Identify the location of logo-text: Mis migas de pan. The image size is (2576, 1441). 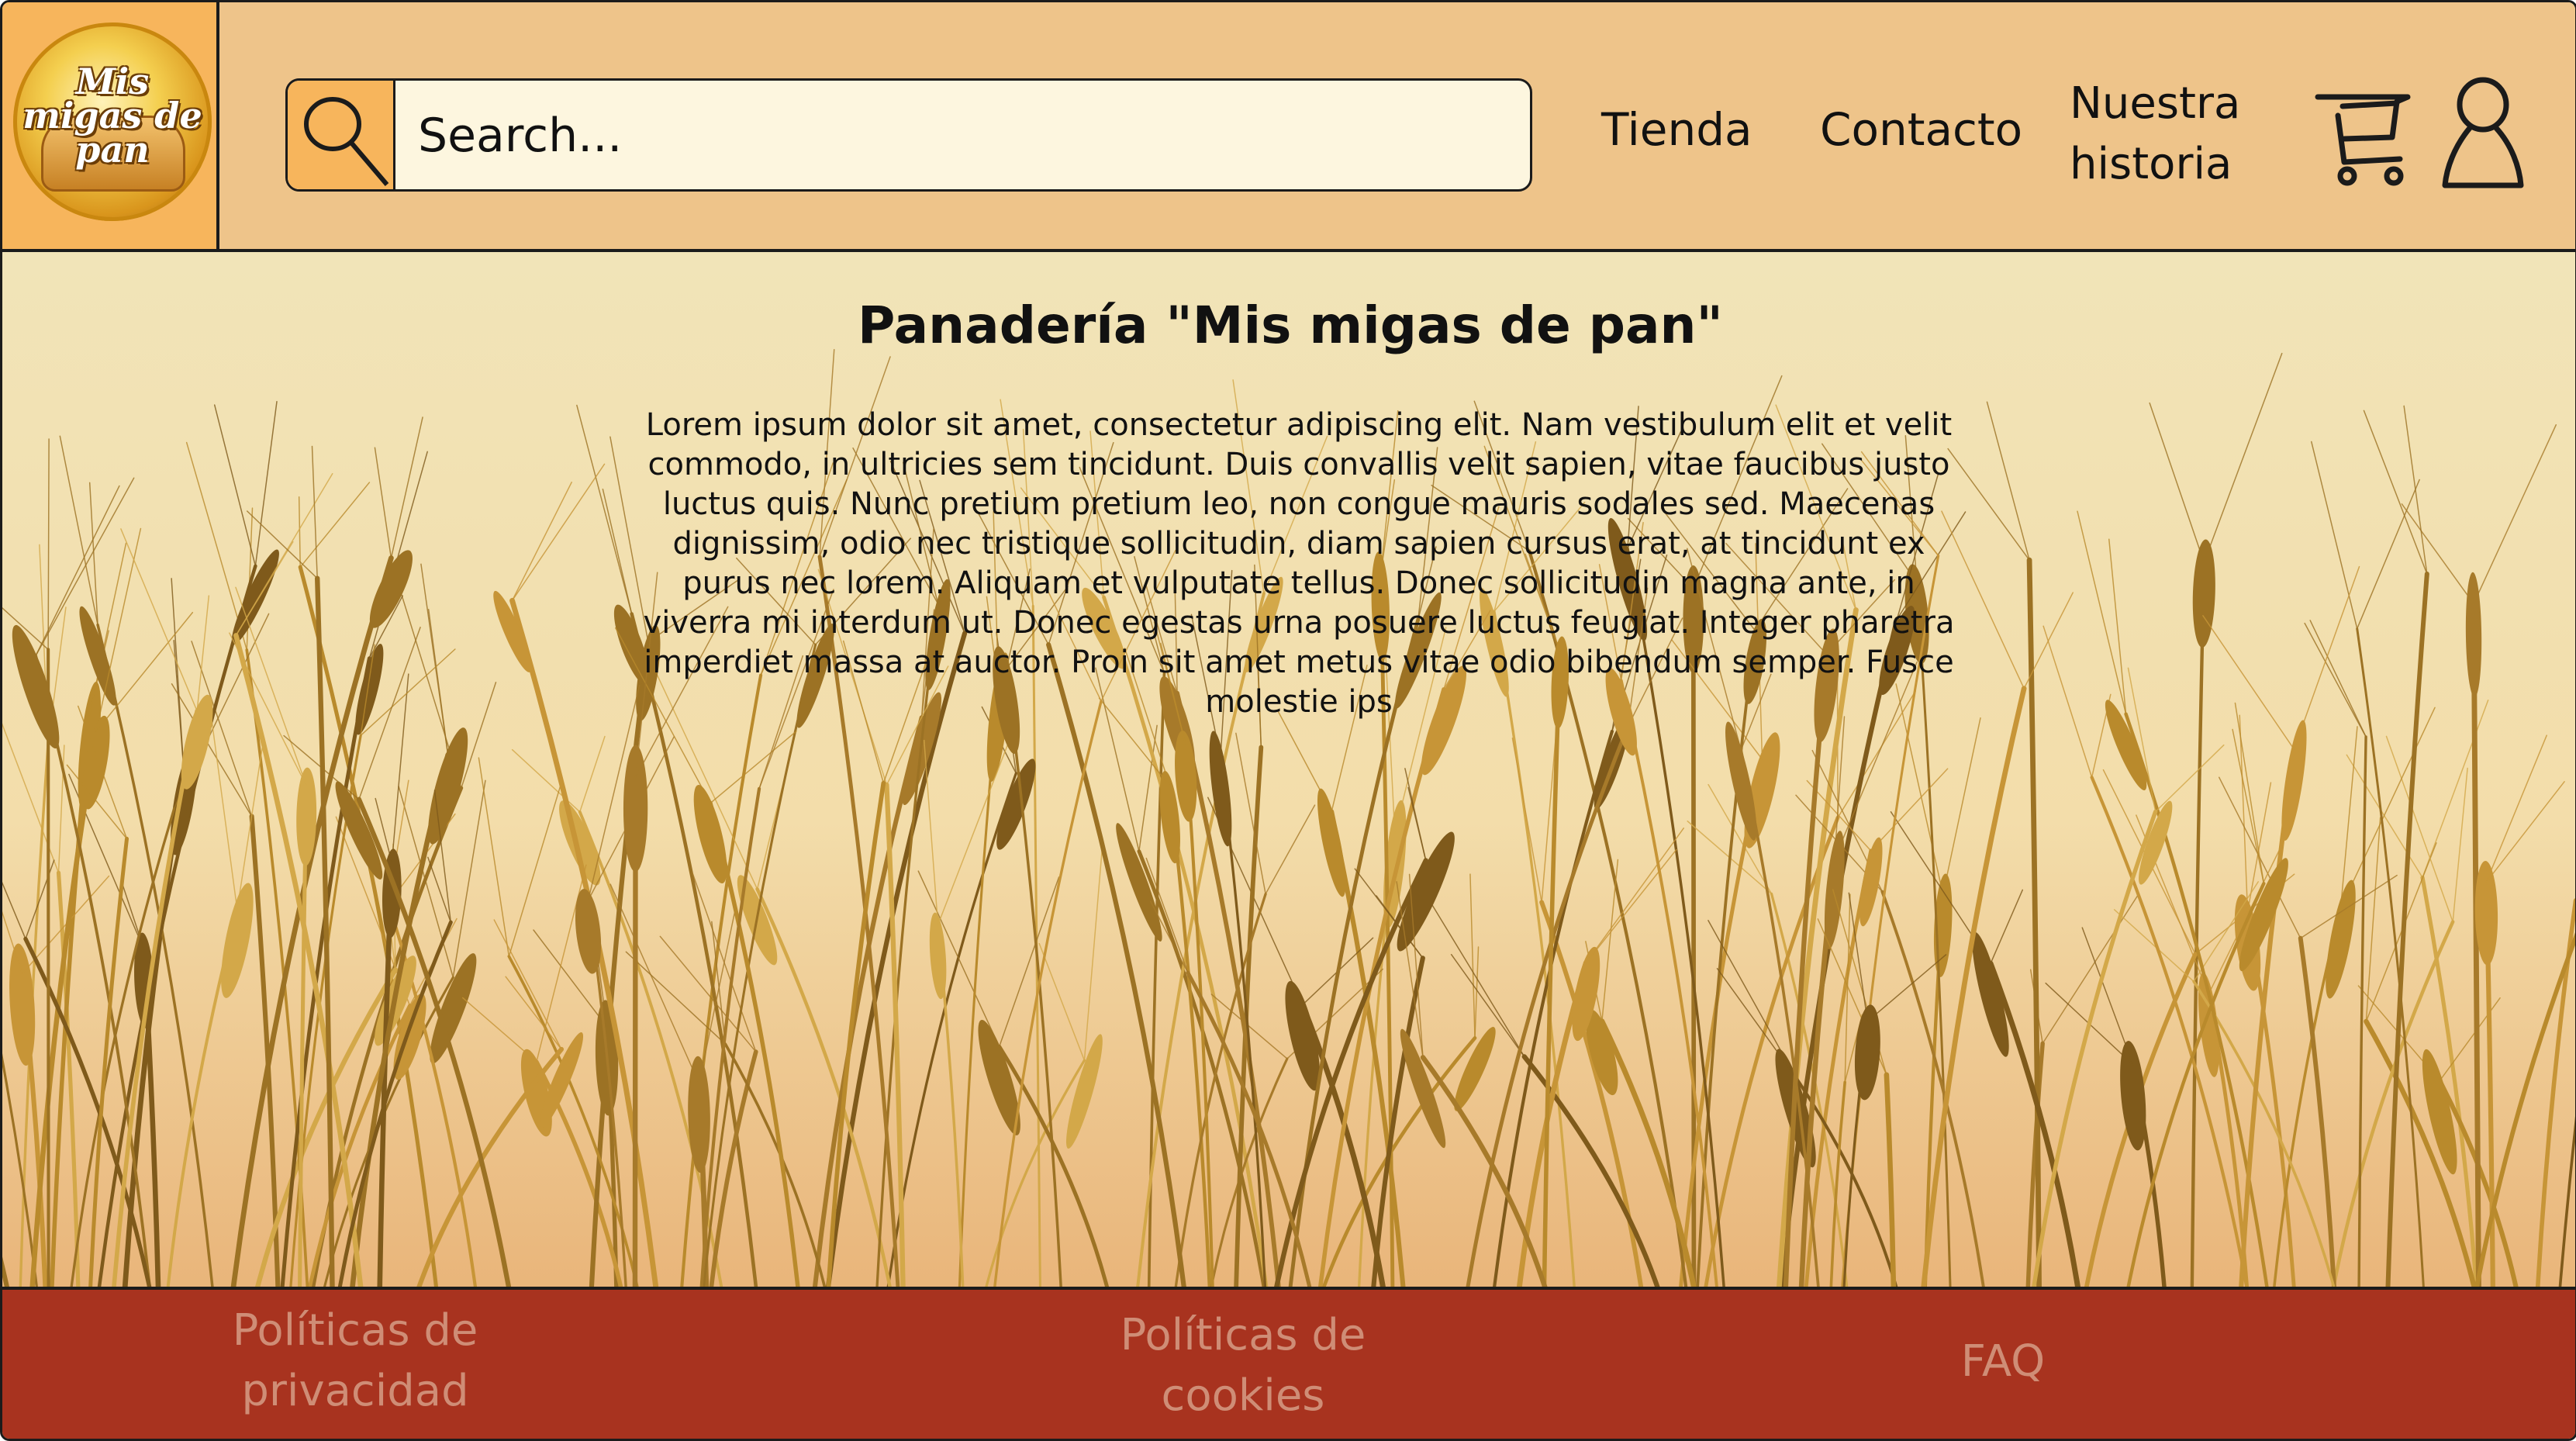
(112, 115).